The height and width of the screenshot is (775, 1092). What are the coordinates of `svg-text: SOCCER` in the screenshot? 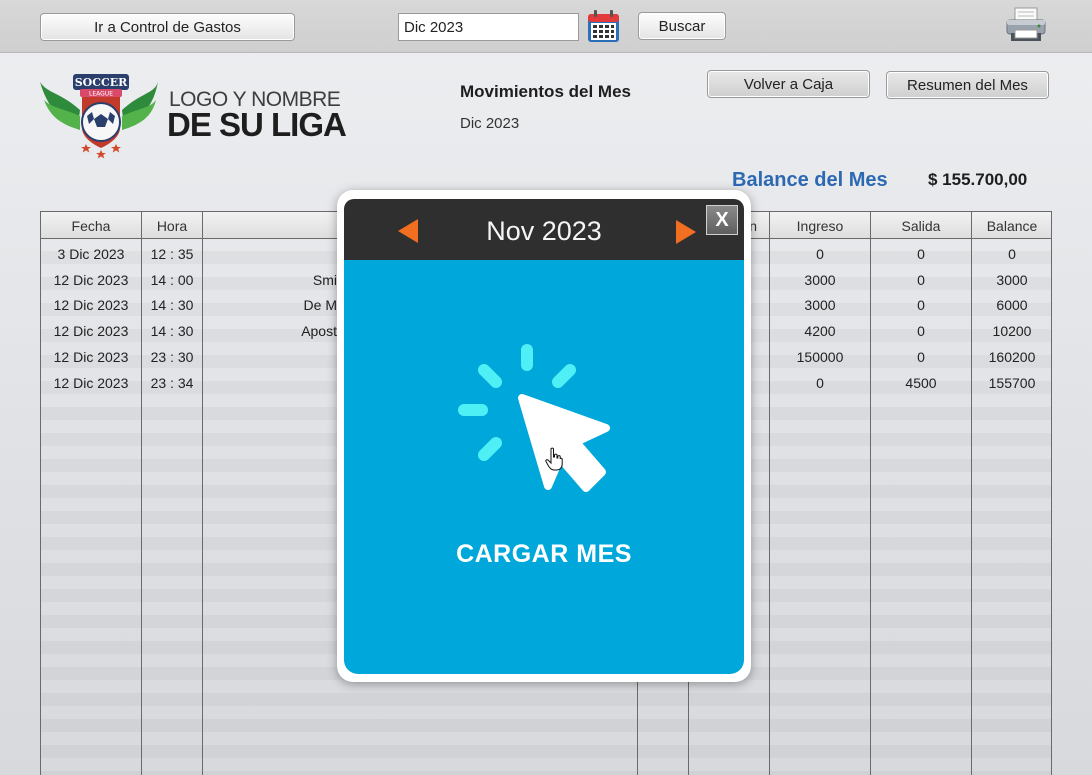 It's located at (101, 82).